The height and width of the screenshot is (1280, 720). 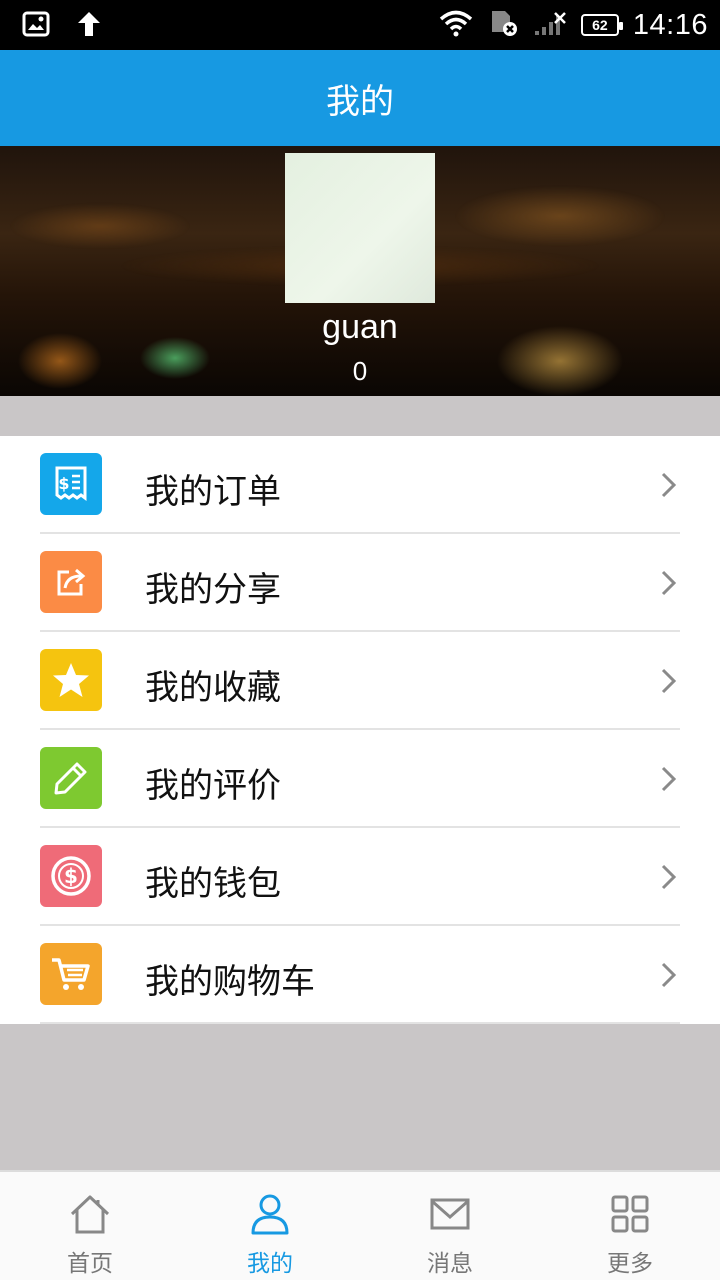 I want to click on nav-label-mine: 我的, so click(x=270, y=1264).